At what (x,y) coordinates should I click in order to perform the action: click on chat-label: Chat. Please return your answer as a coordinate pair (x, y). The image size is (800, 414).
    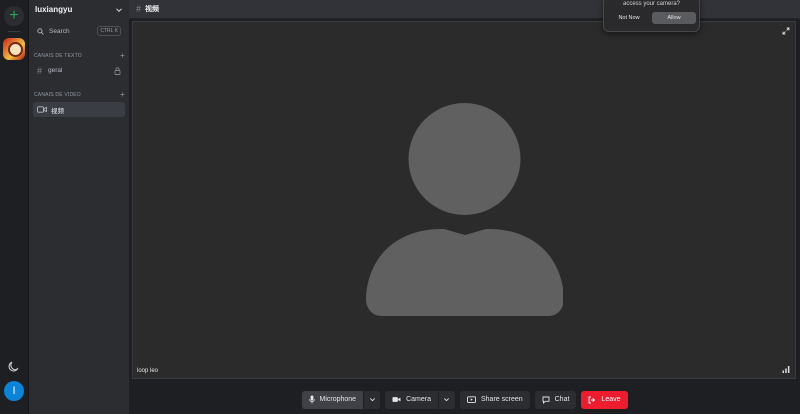
    Looking at the image, I should click on (562, 399).